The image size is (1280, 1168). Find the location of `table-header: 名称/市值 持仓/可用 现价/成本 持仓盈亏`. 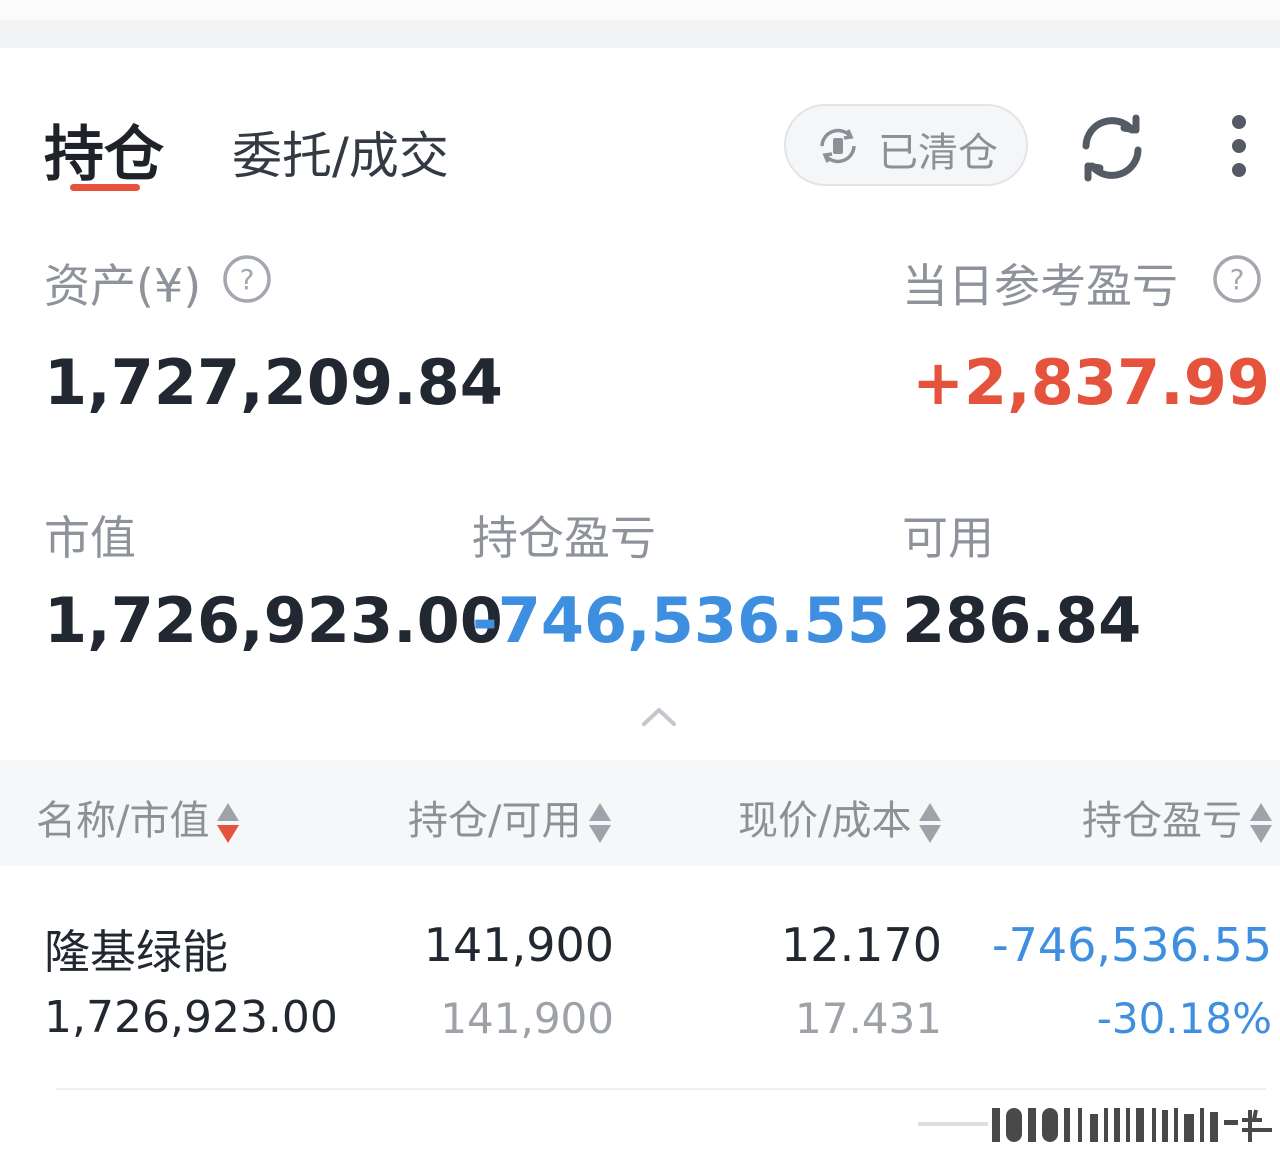

table-header: 名称/市值 持仓/可用 现价/成本 持仓盈亏 is located at coordinates (640, 813).